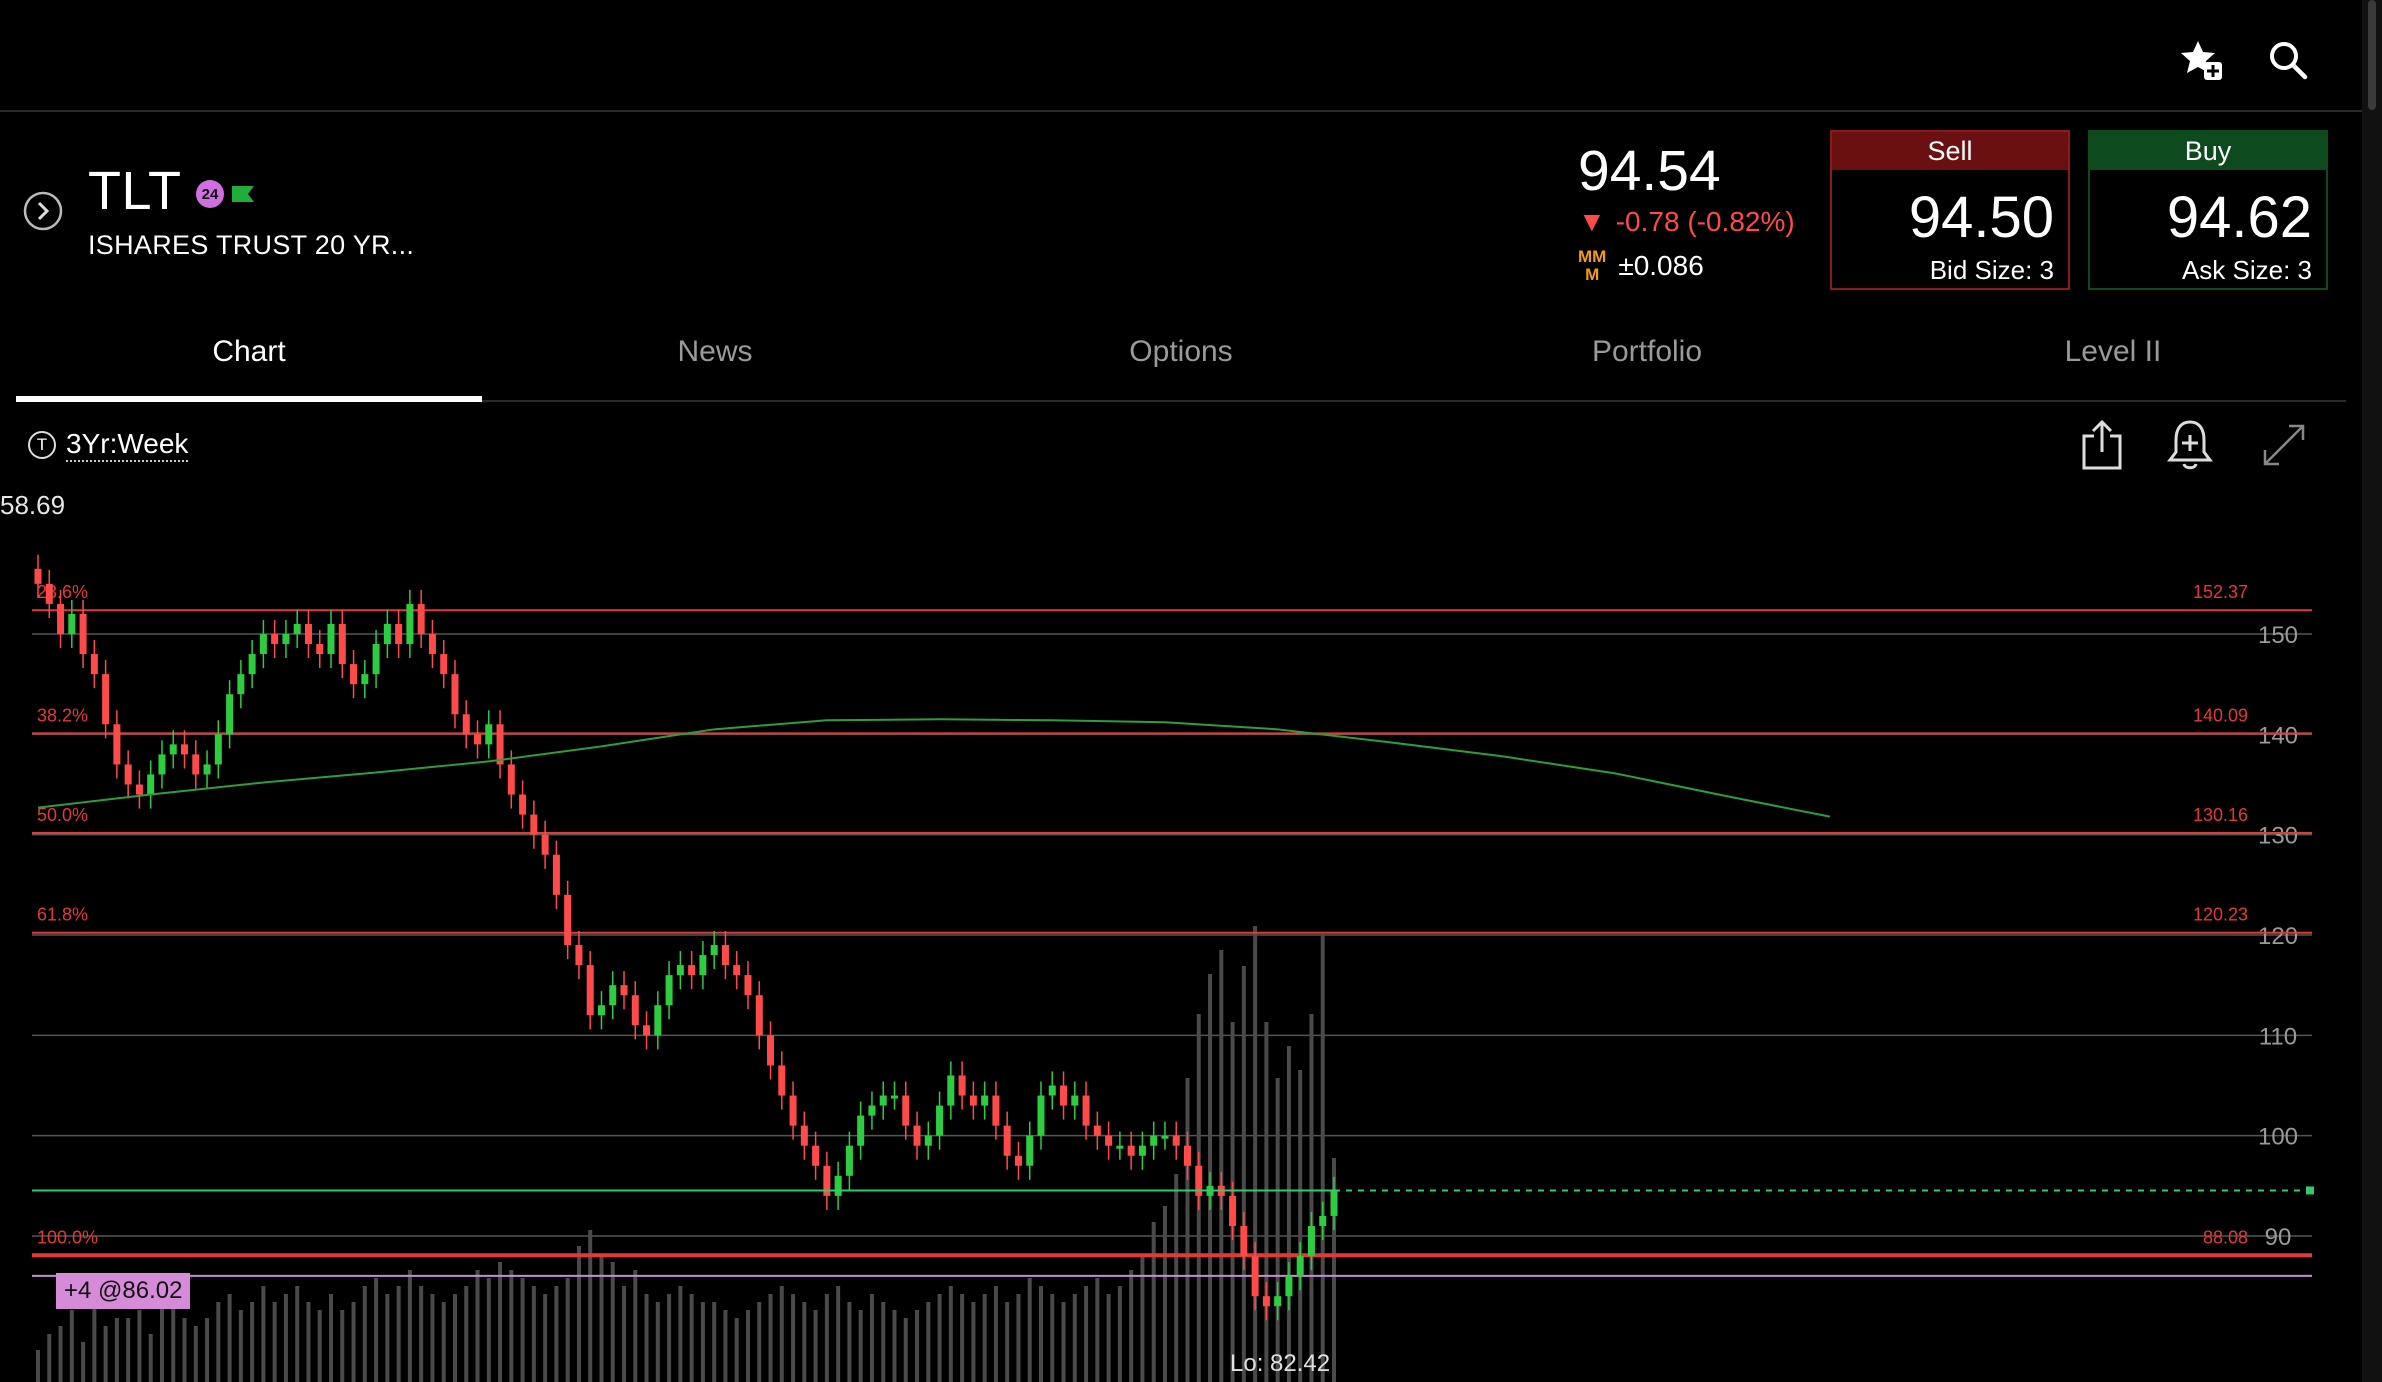 The height and width of the screenshot is (1382, 2382). Describe the element at coordinates (2372, 55) in the screenshot. I see `scrollbar-thumb` at that location.